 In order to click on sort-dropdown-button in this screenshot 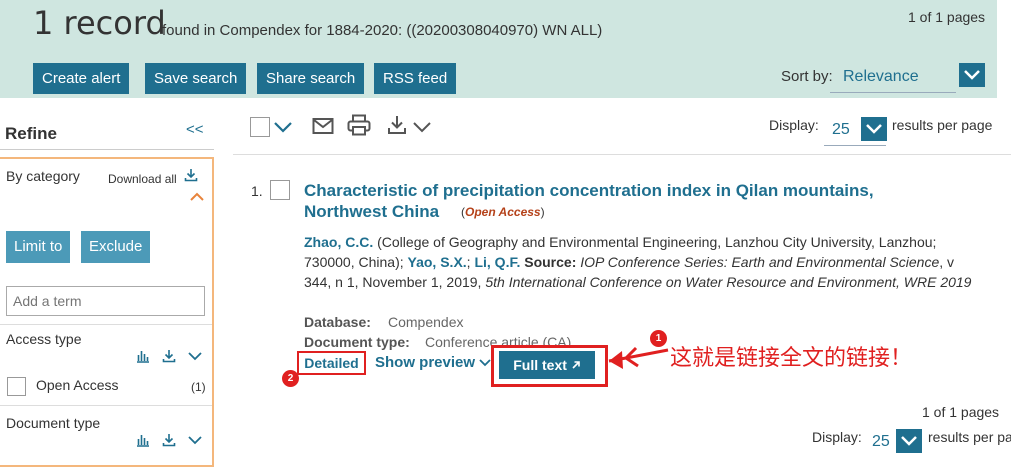, I will do `click(972, 75)`.